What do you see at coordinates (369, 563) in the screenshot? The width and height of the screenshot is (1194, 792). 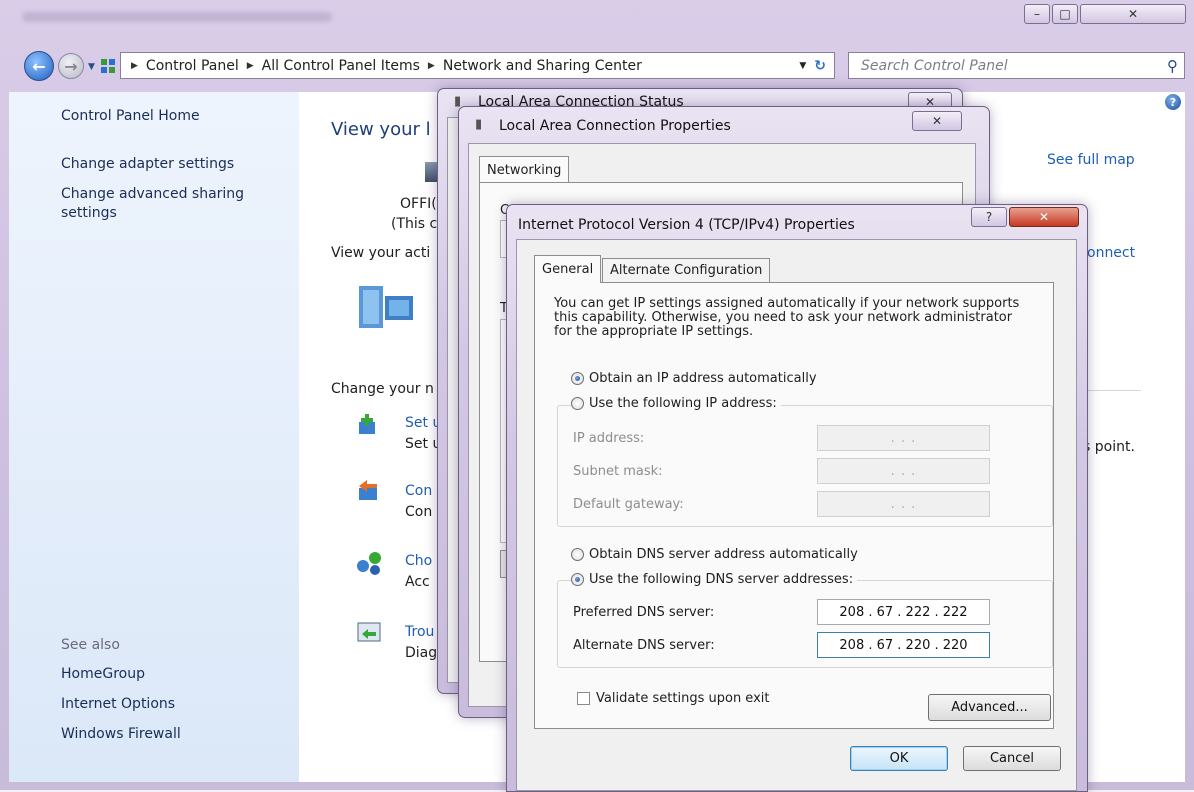 I see `homegroup-icon` at bounding box center [369, 563].